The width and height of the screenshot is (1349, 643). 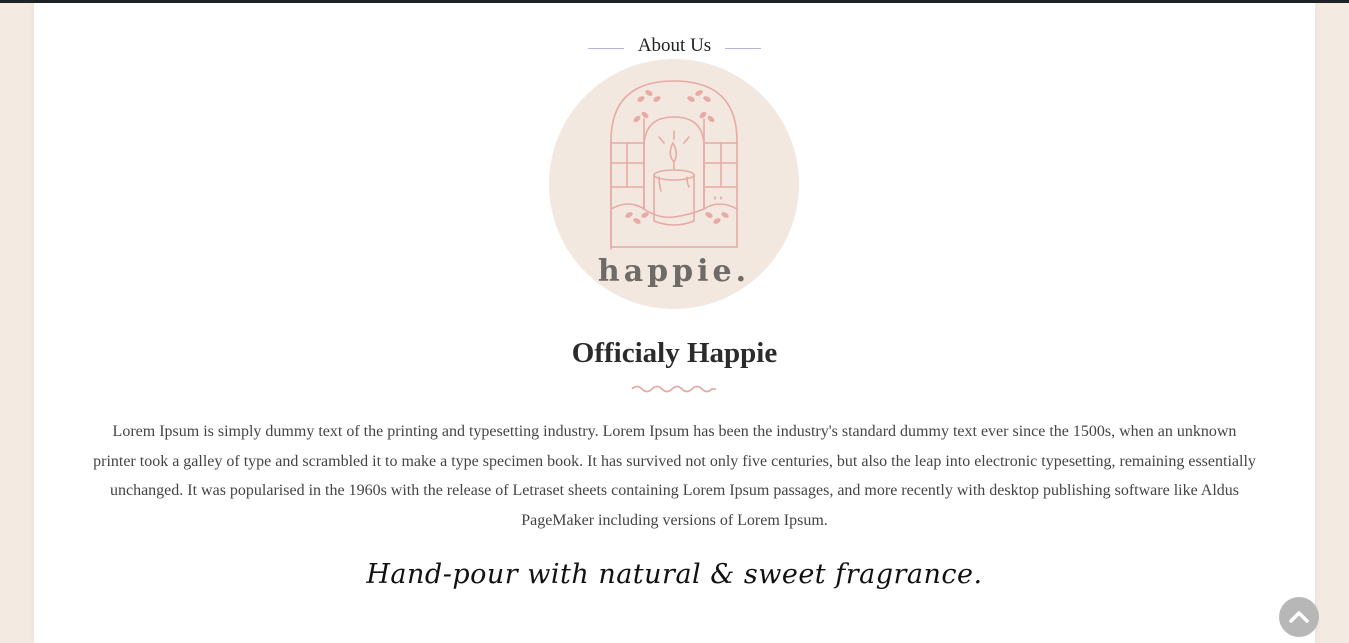 I want to click on heading-line-right, so click(x=743, y=49).